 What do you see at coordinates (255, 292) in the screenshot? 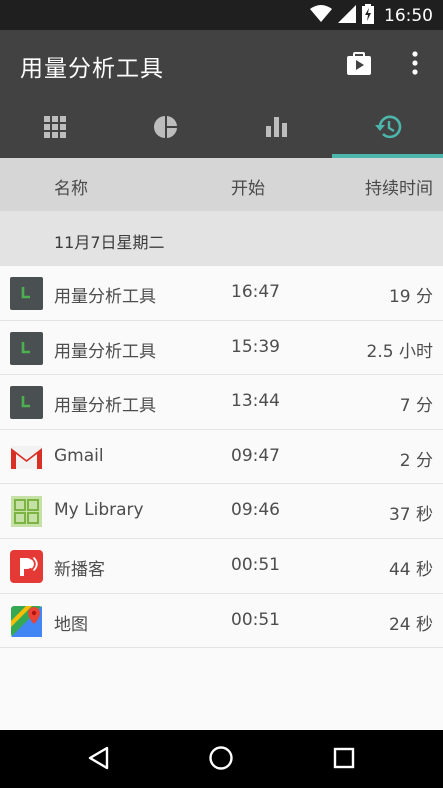
I see `start-time: 16:47` at bounding box center [255, 292].